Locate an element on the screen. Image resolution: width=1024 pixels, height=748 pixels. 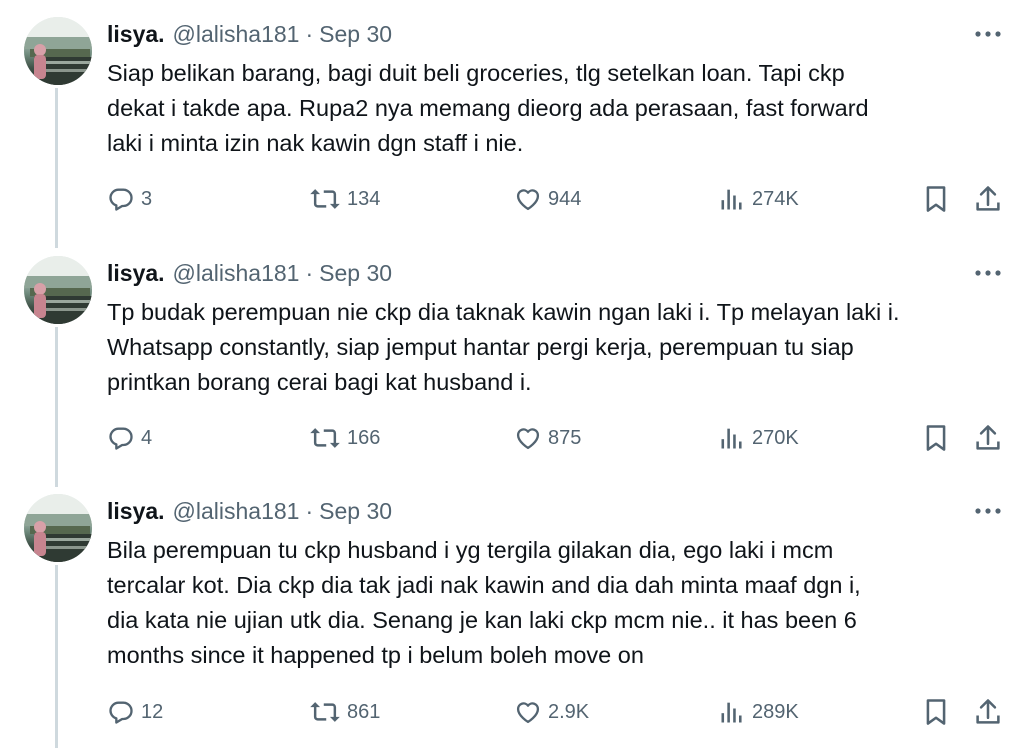
views-button: 274K is located at coordinates (758, 199).